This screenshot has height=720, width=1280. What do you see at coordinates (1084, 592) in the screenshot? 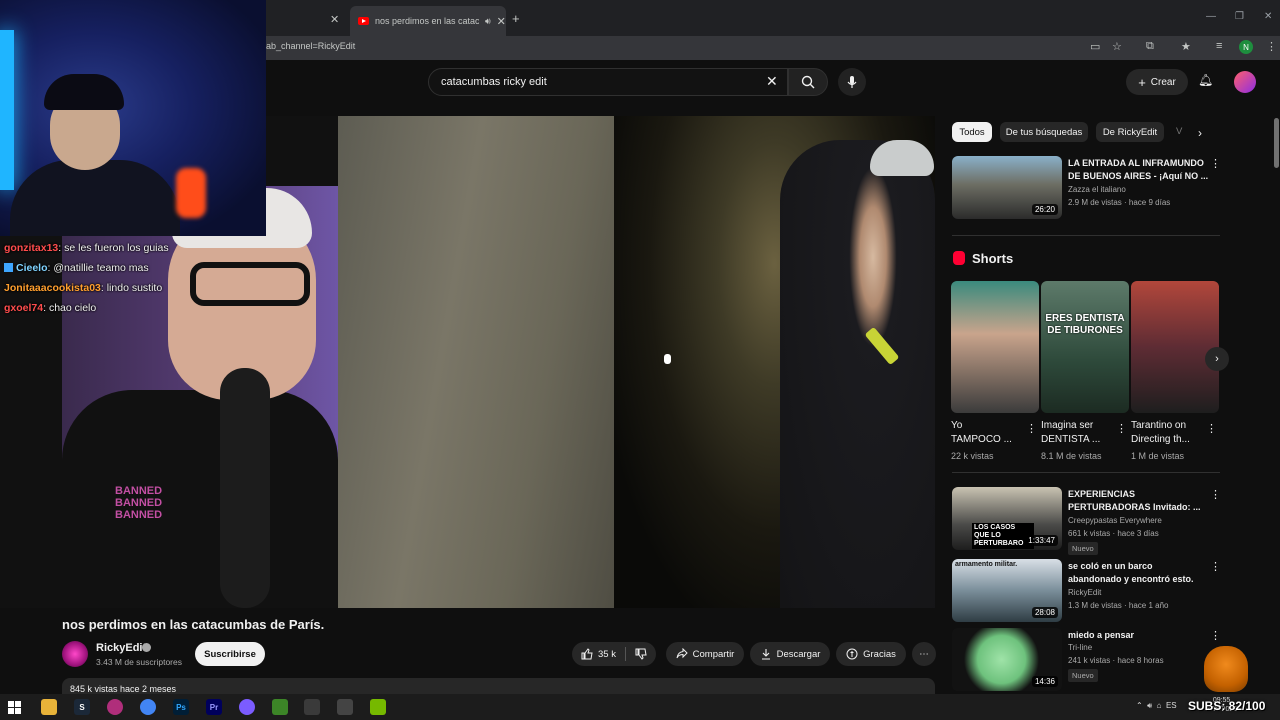
I see `rec-channel: RickyEdit` at bounding box center [1084, 592].